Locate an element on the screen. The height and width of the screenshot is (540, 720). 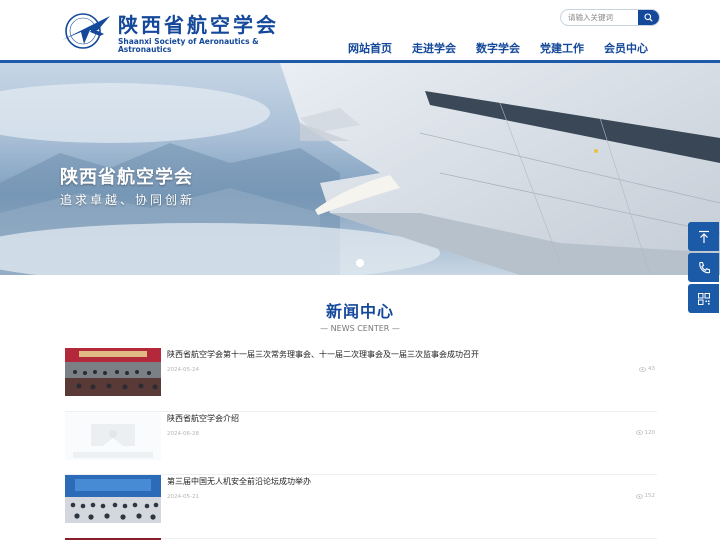
banner-subtitle: 追求卓越、协同创新 is located at coordinates (128, 200).